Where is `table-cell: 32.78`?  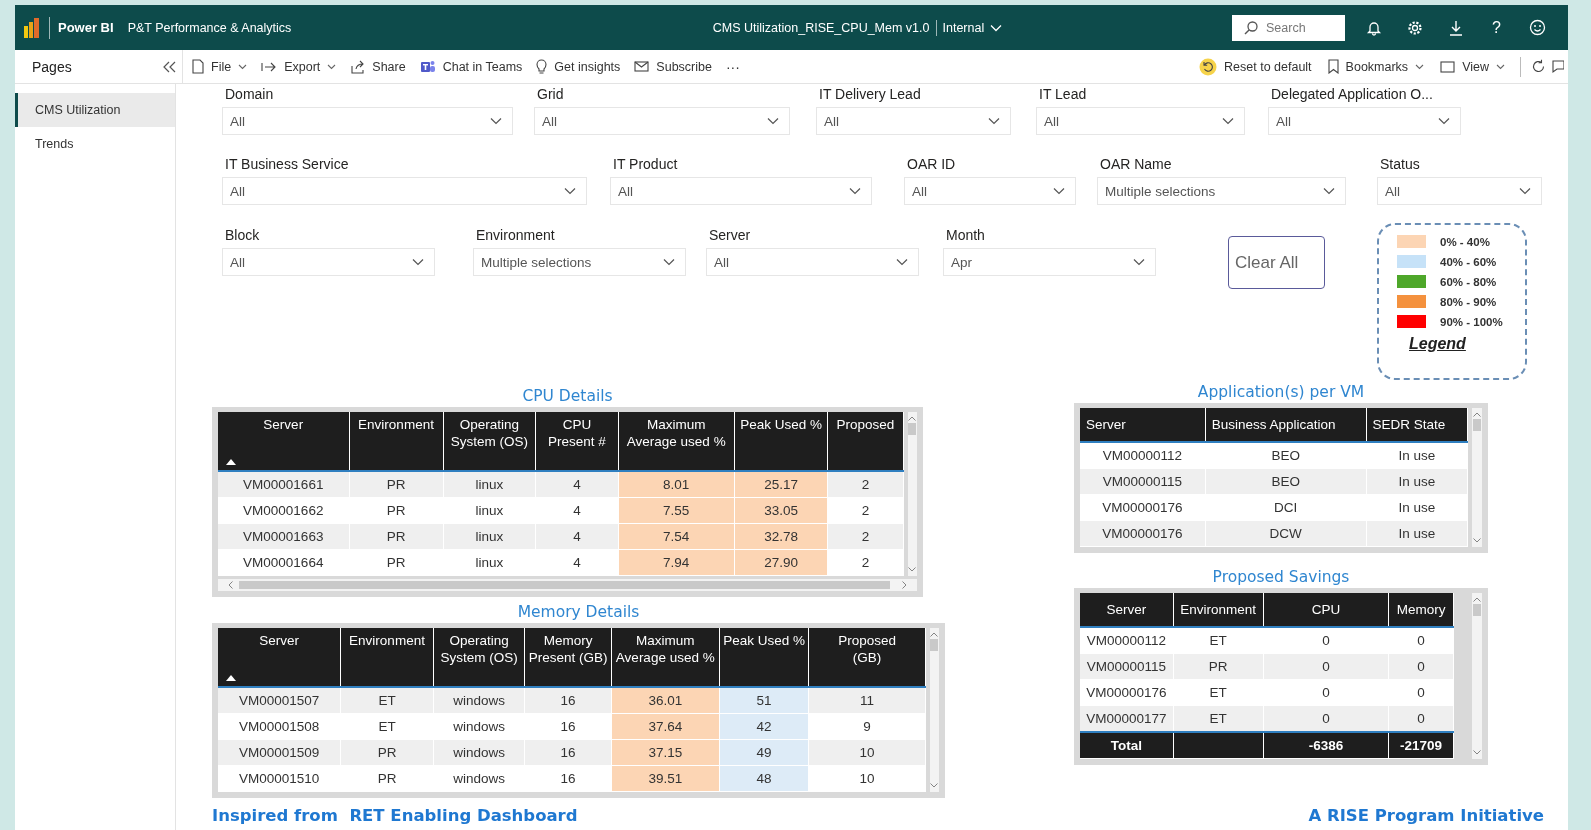
table-cell: 32.78 is located at coordinates (781, 536).